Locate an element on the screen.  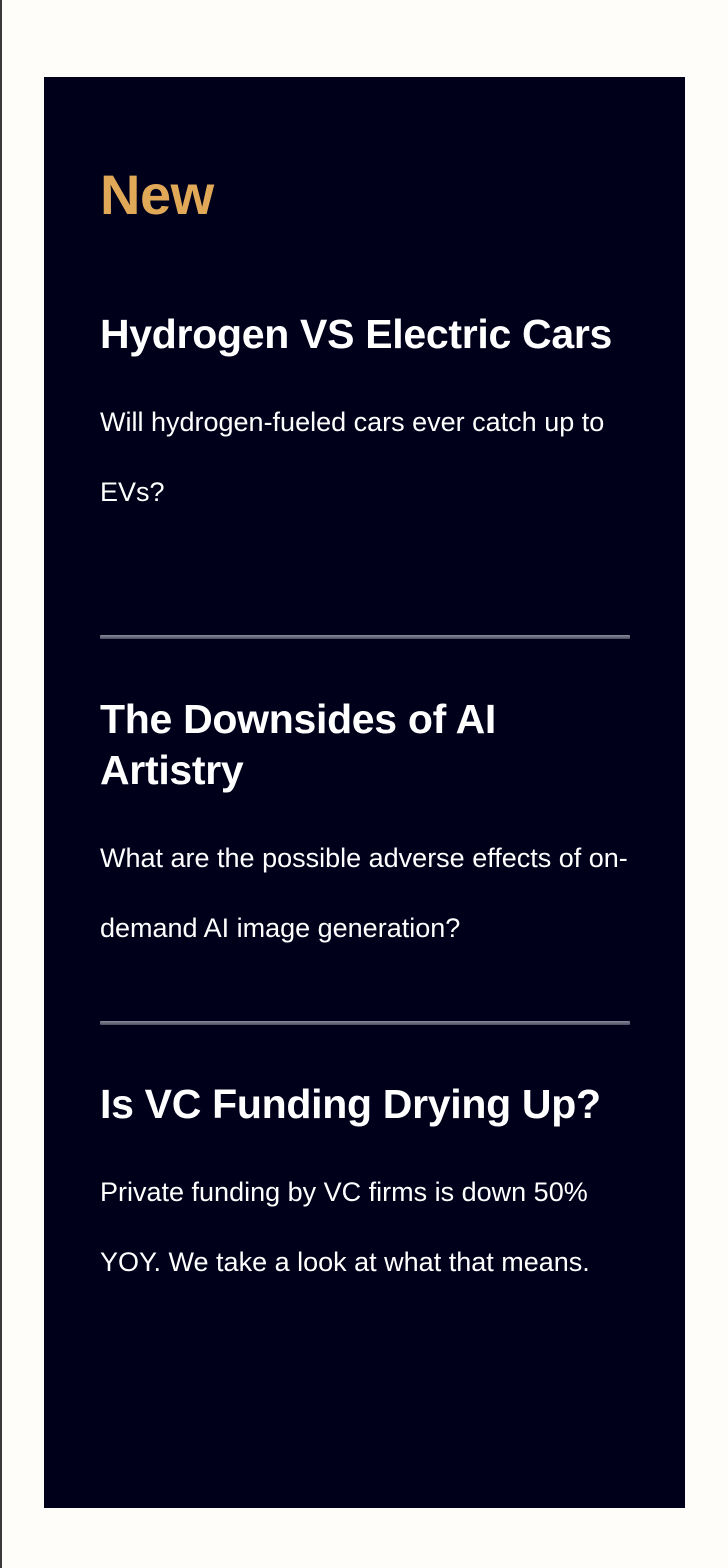
article-title: Hydrogen VS Electric Cars is located at coordinates (365, 334).